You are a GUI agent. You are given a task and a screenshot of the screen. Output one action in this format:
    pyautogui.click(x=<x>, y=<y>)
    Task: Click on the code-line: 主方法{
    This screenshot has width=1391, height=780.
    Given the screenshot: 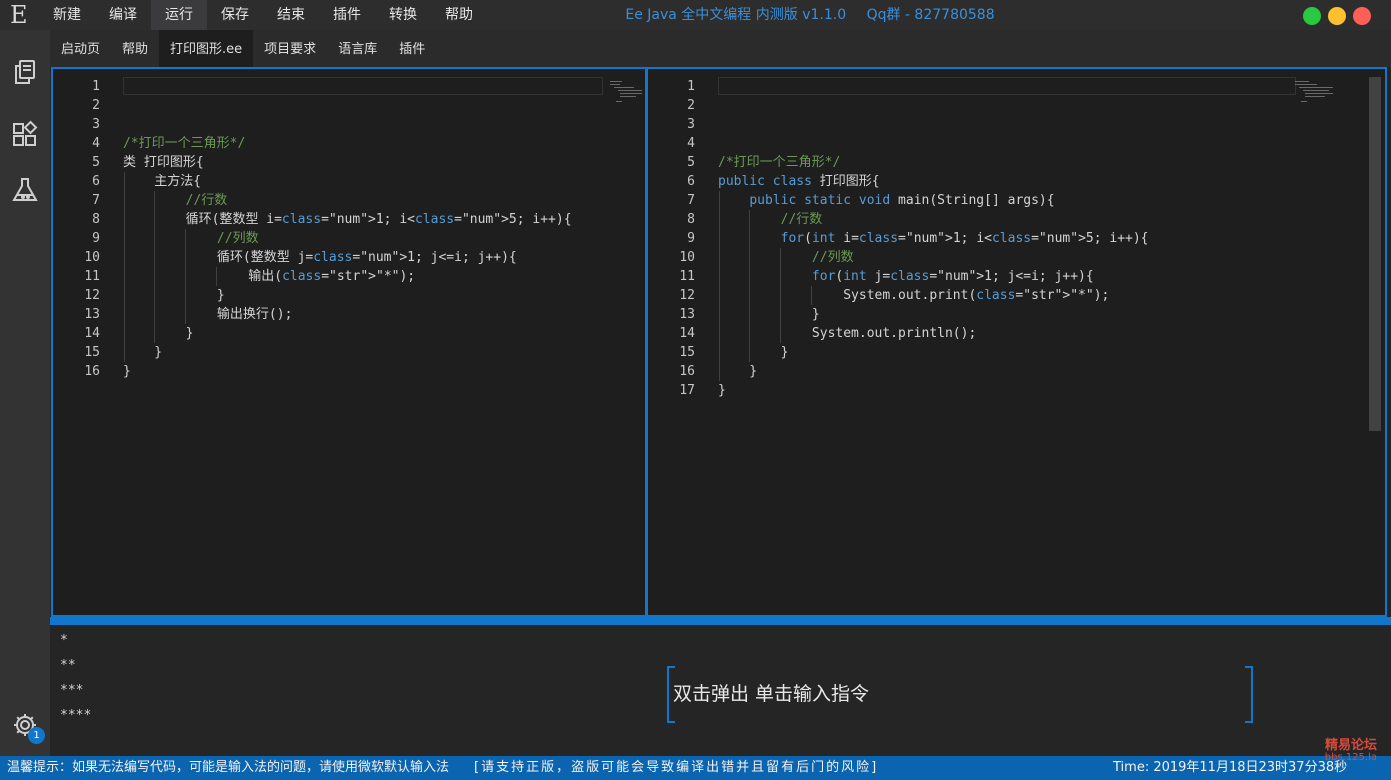 What is the action you would take?
    pyautogui.click(x=347, y=181)
    